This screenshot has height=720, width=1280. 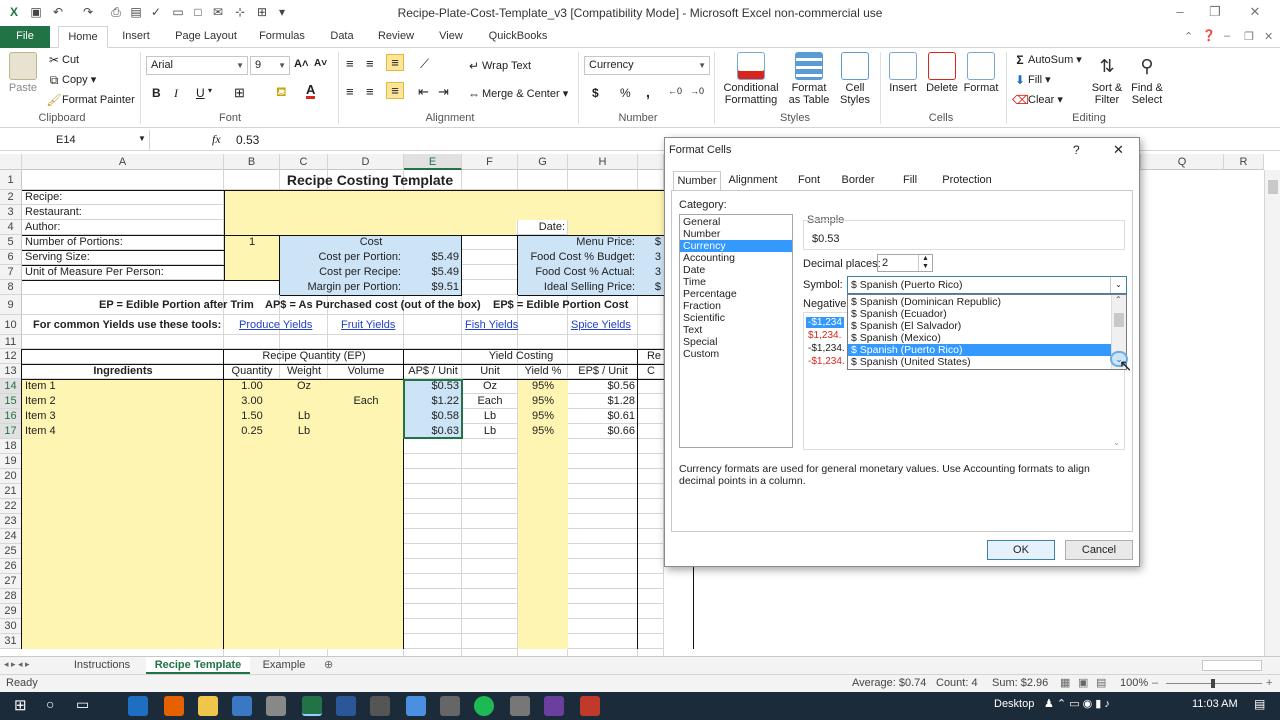 I want to click on pricing-label: Ideal Selling Price:, so click(x=578, y=287).